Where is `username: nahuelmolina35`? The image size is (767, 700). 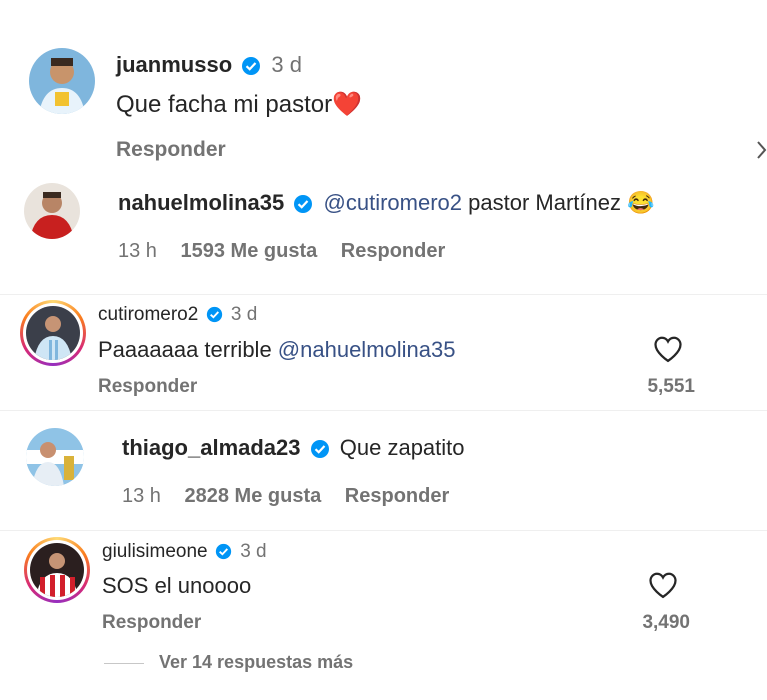
username: nahuelmolina35 is located at coordinates (201, 202).